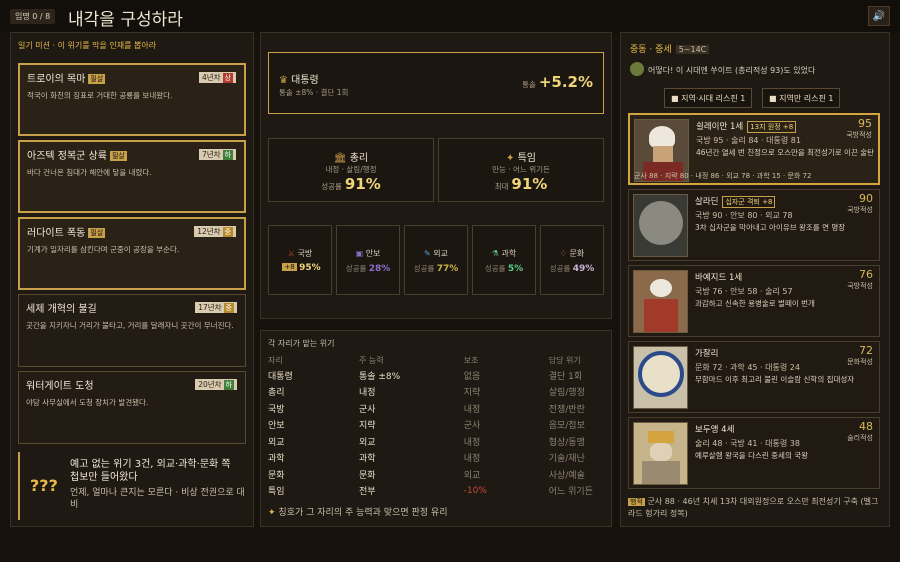 This screenshot has height=562, width=900. I want to click on diplomacy-slot: ✎ 외교 성공률 77%, so click(436, 260).